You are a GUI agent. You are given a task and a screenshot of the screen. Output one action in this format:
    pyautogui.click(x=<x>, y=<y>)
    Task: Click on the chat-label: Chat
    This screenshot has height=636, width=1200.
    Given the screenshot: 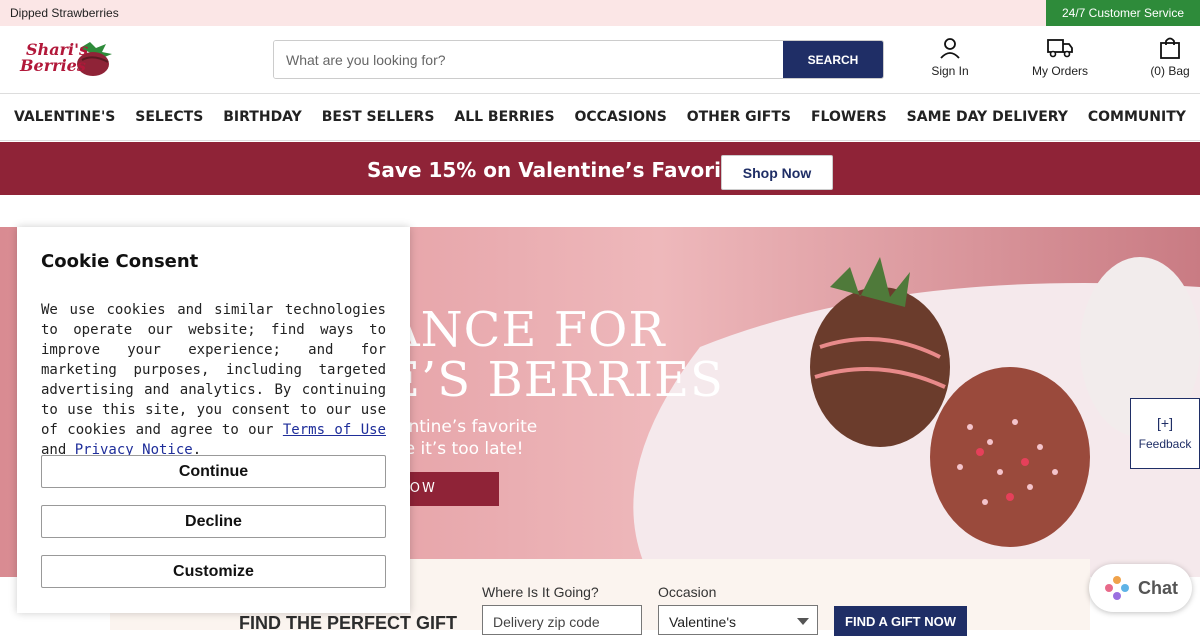 What is the action you would take?
    pyautogui.click(x=1158, y=588)
    